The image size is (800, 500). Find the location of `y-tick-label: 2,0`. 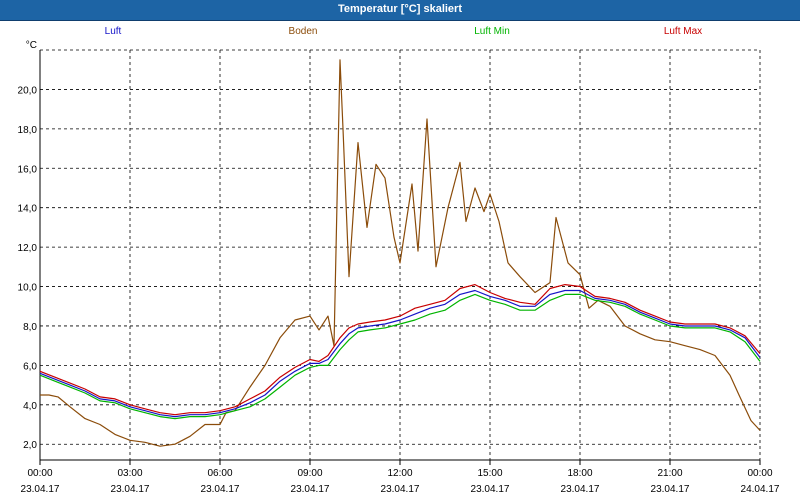

y-tick-label: 2,0 is located at coordinates (30, 445).